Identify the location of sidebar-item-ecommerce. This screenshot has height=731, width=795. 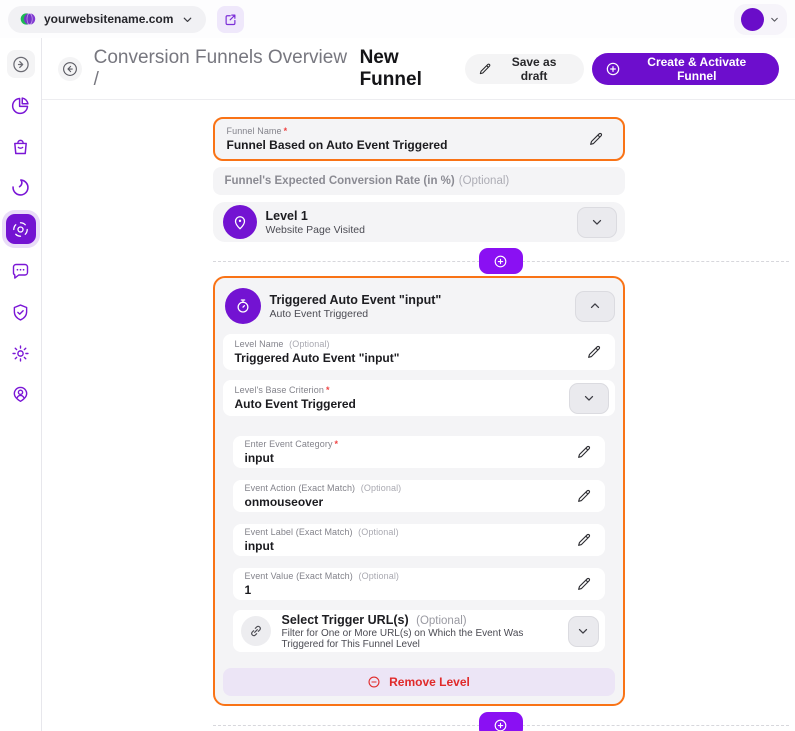
(21, 146).